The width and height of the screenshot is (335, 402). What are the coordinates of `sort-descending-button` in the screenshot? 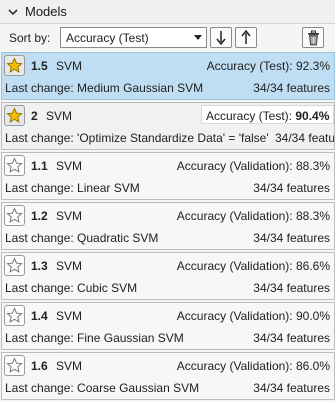 It's located at (221, 37).